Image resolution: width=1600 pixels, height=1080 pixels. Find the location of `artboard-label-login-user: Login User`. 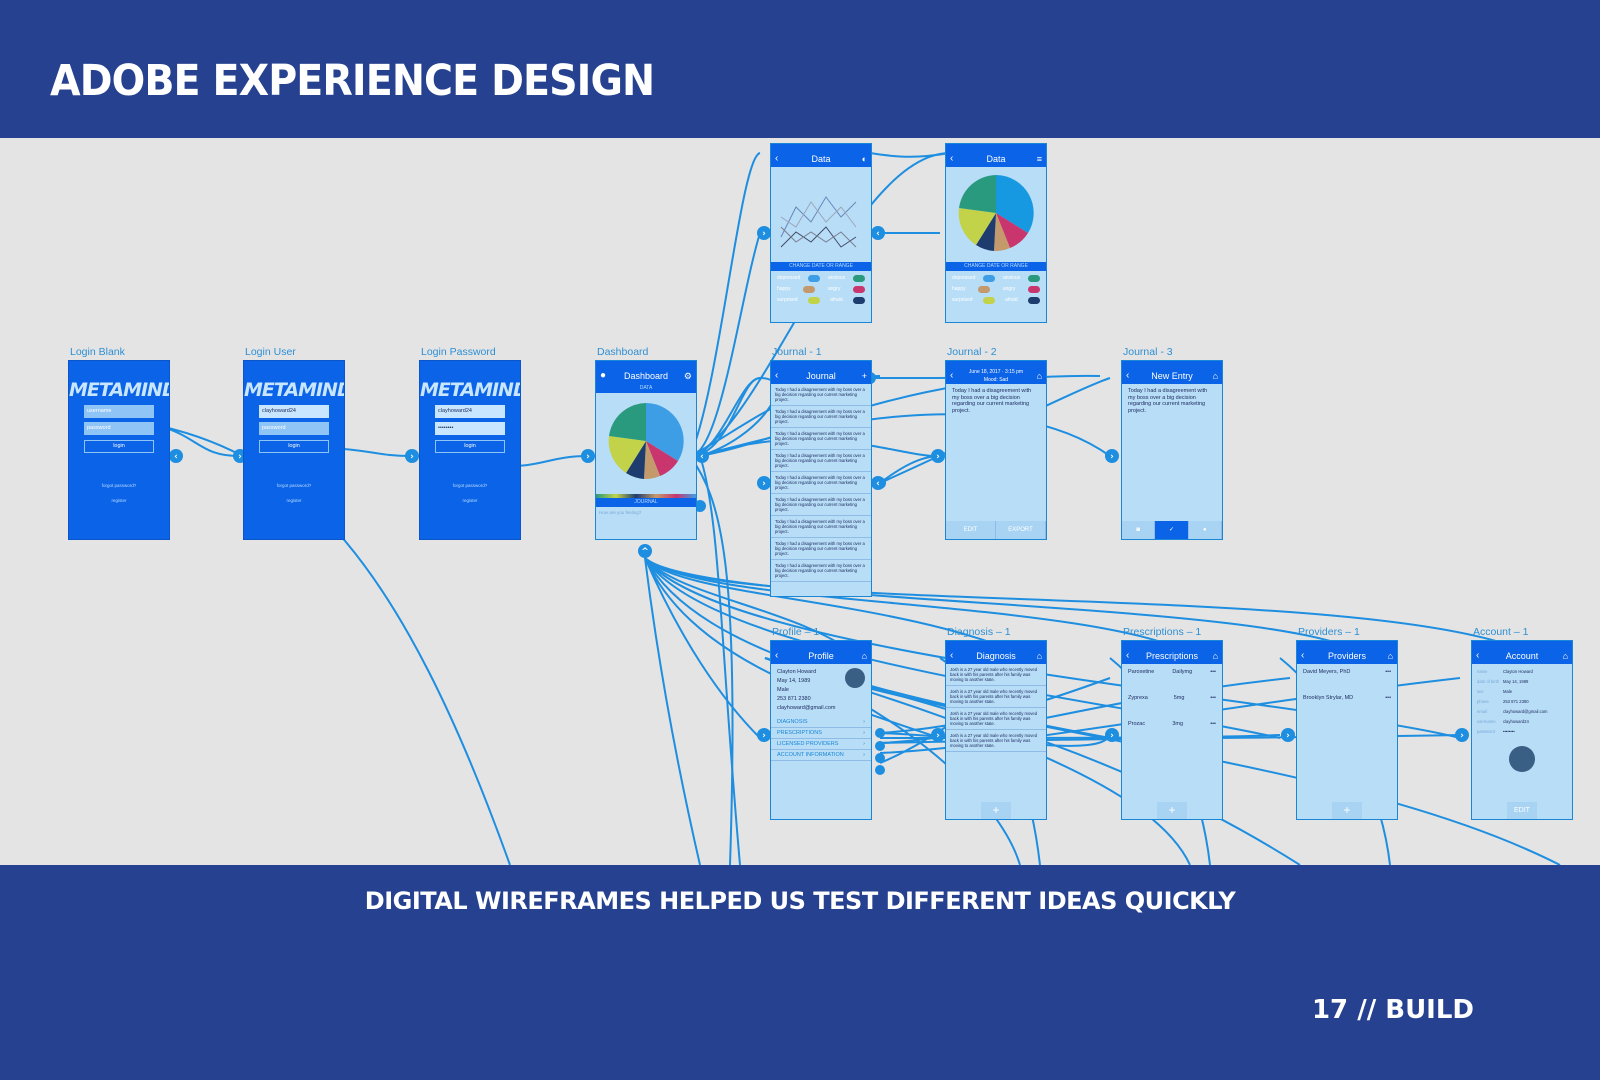

artboard-label-login-user: Login User is located at coordinates (270, 352).